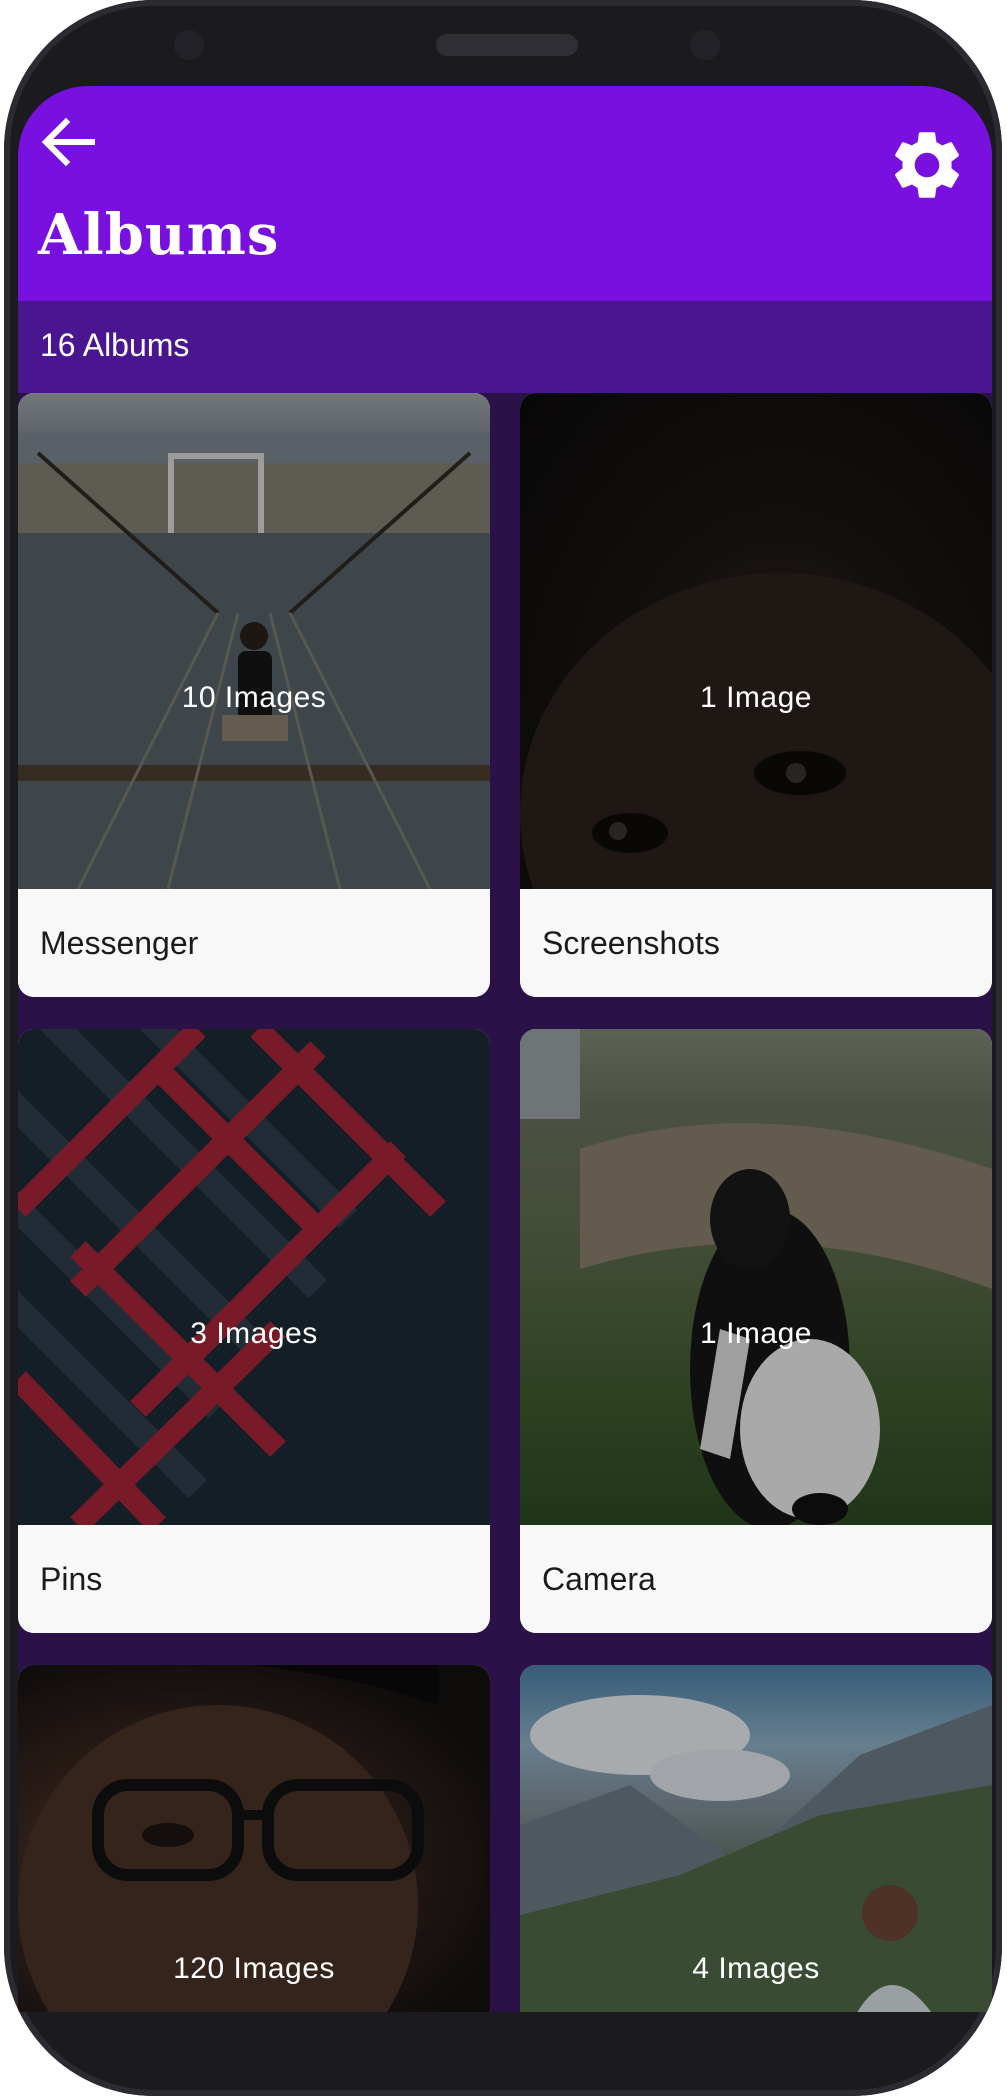  I want to click on album-count-bar: 16 Albums, so click(505, 347).